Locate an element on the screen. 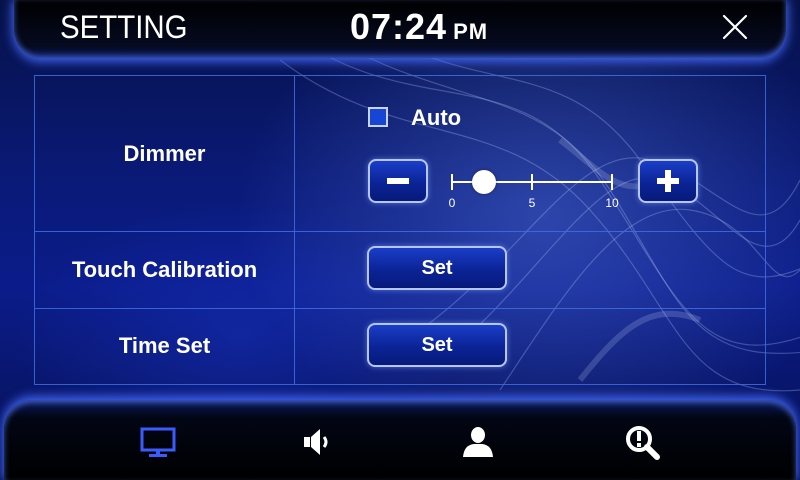 The image size is (800, 480). clock: 07:24 PM is located at coordinates (419, 27).